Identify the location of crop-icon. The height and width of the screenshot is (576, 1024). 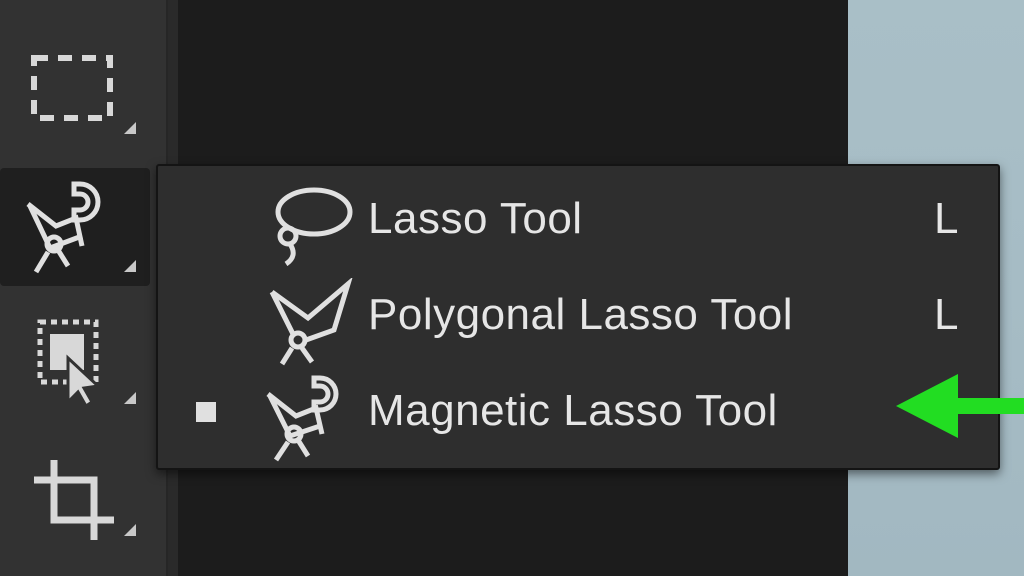
(74, 500).